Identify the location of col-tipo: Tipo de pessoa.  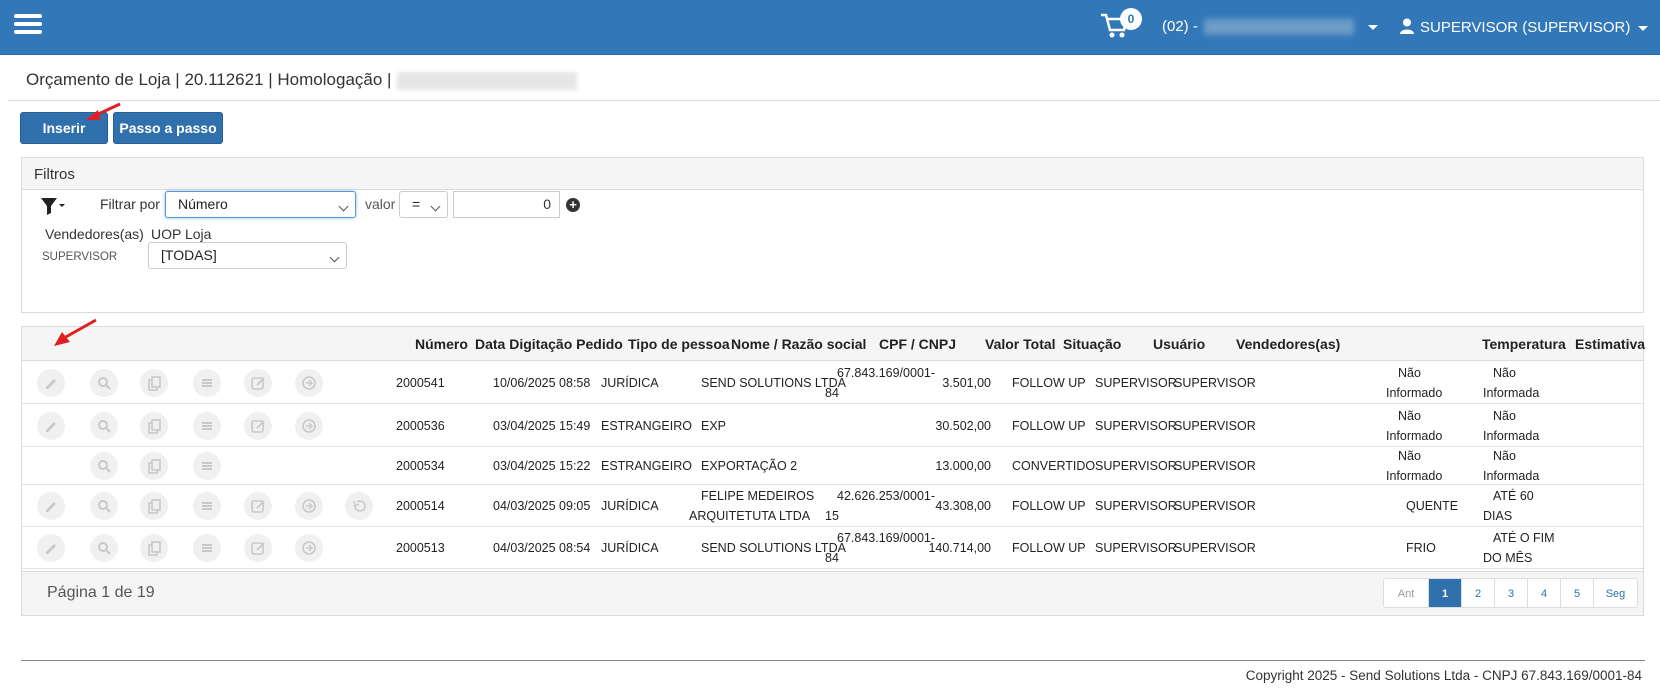
(679, 344).